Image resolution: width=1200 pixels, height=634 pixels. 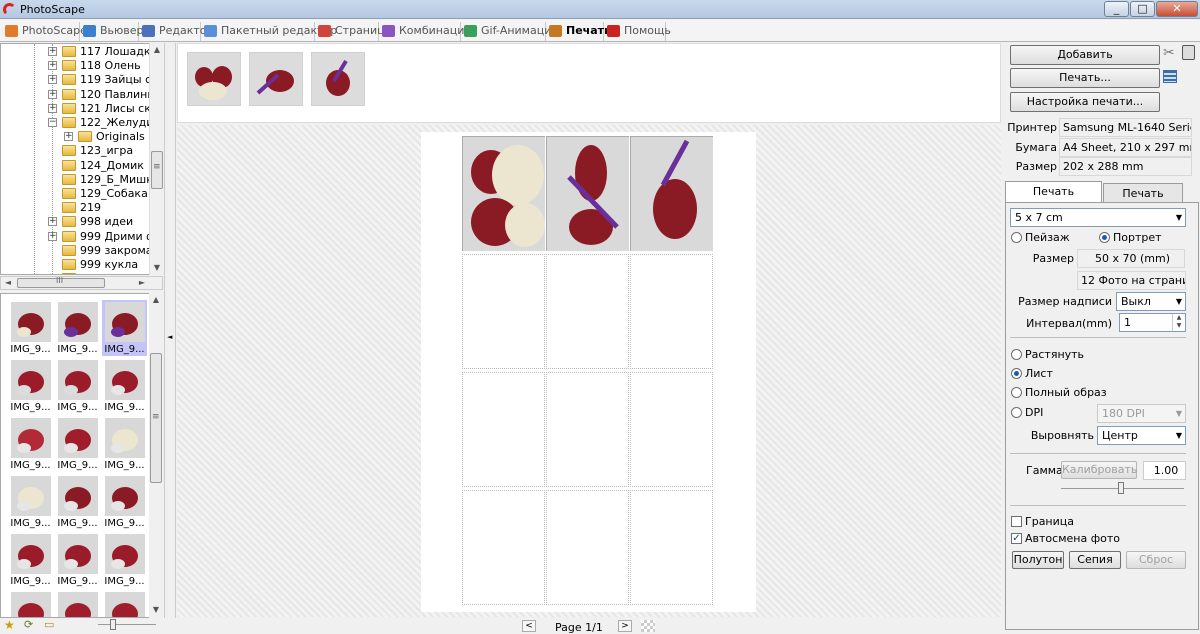 What do you see at coordinates (1038, 560) in the screenshot?
I see `halftone-button: Полутон` at bounding box center [1038, 560].